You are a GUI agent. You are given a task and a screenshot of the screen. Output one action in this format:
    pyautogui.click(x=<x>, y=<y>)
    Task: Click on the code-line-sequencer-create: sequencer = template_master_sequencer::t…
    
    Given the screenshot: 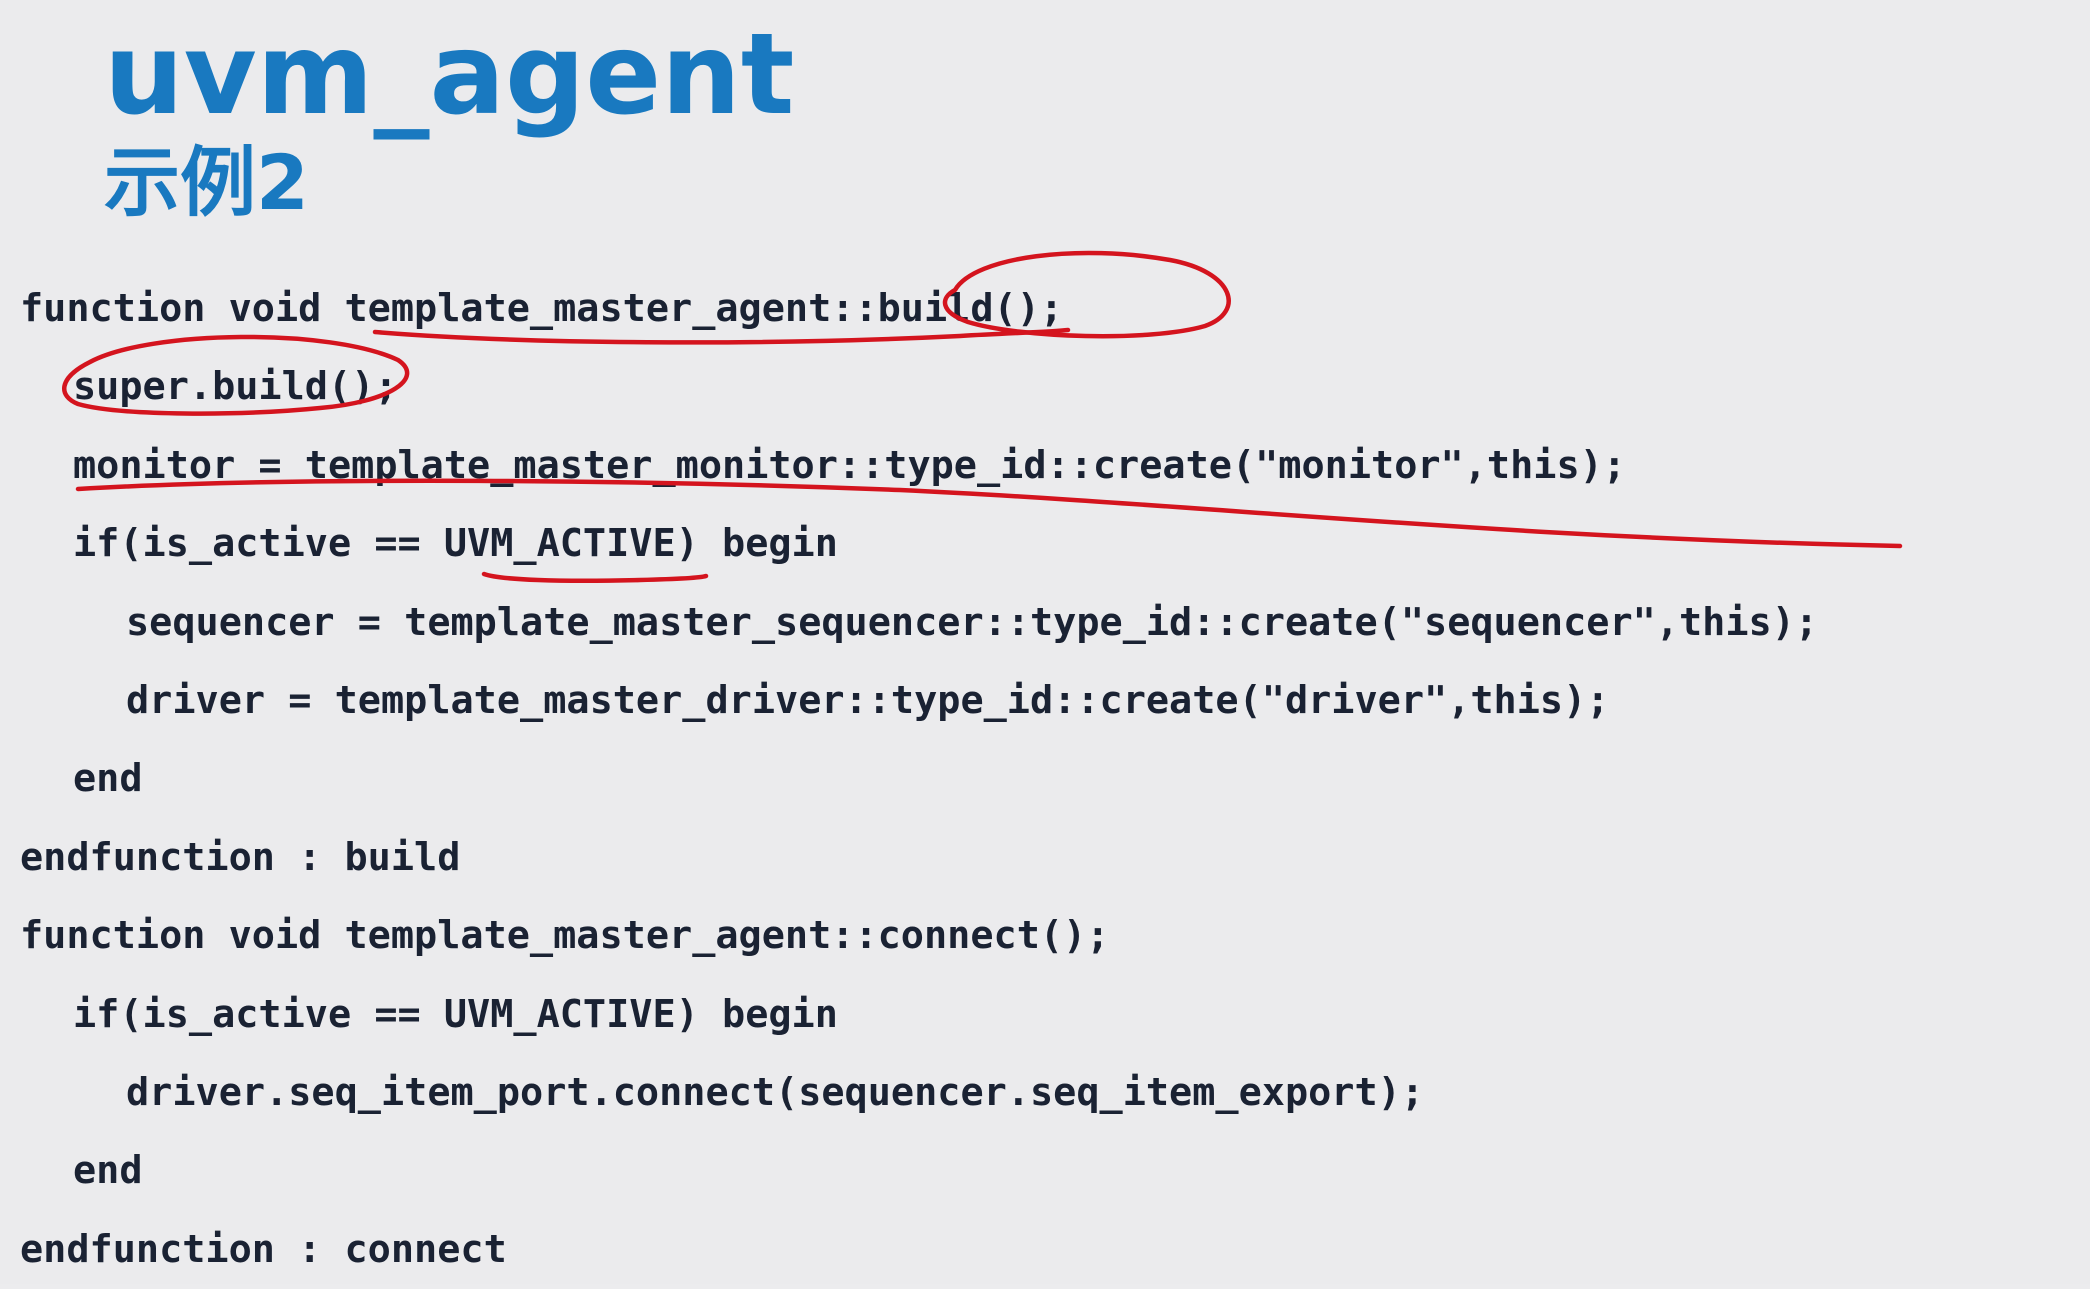 What is the action you would take?
    pyautogui.click(x=972, y=622)
    